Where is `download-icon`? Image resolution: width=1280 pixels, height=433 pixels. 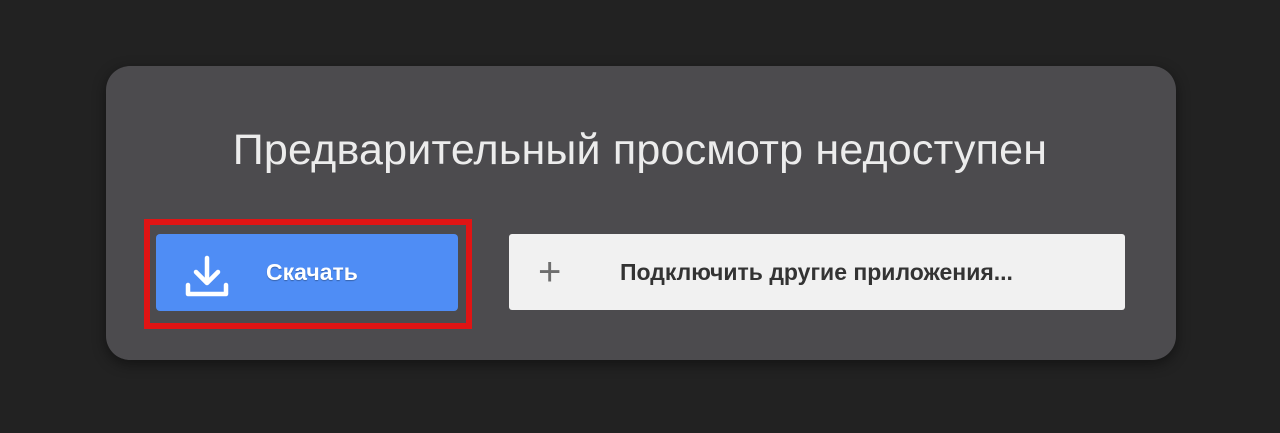
download-icon is located at coordinates (207, 276).